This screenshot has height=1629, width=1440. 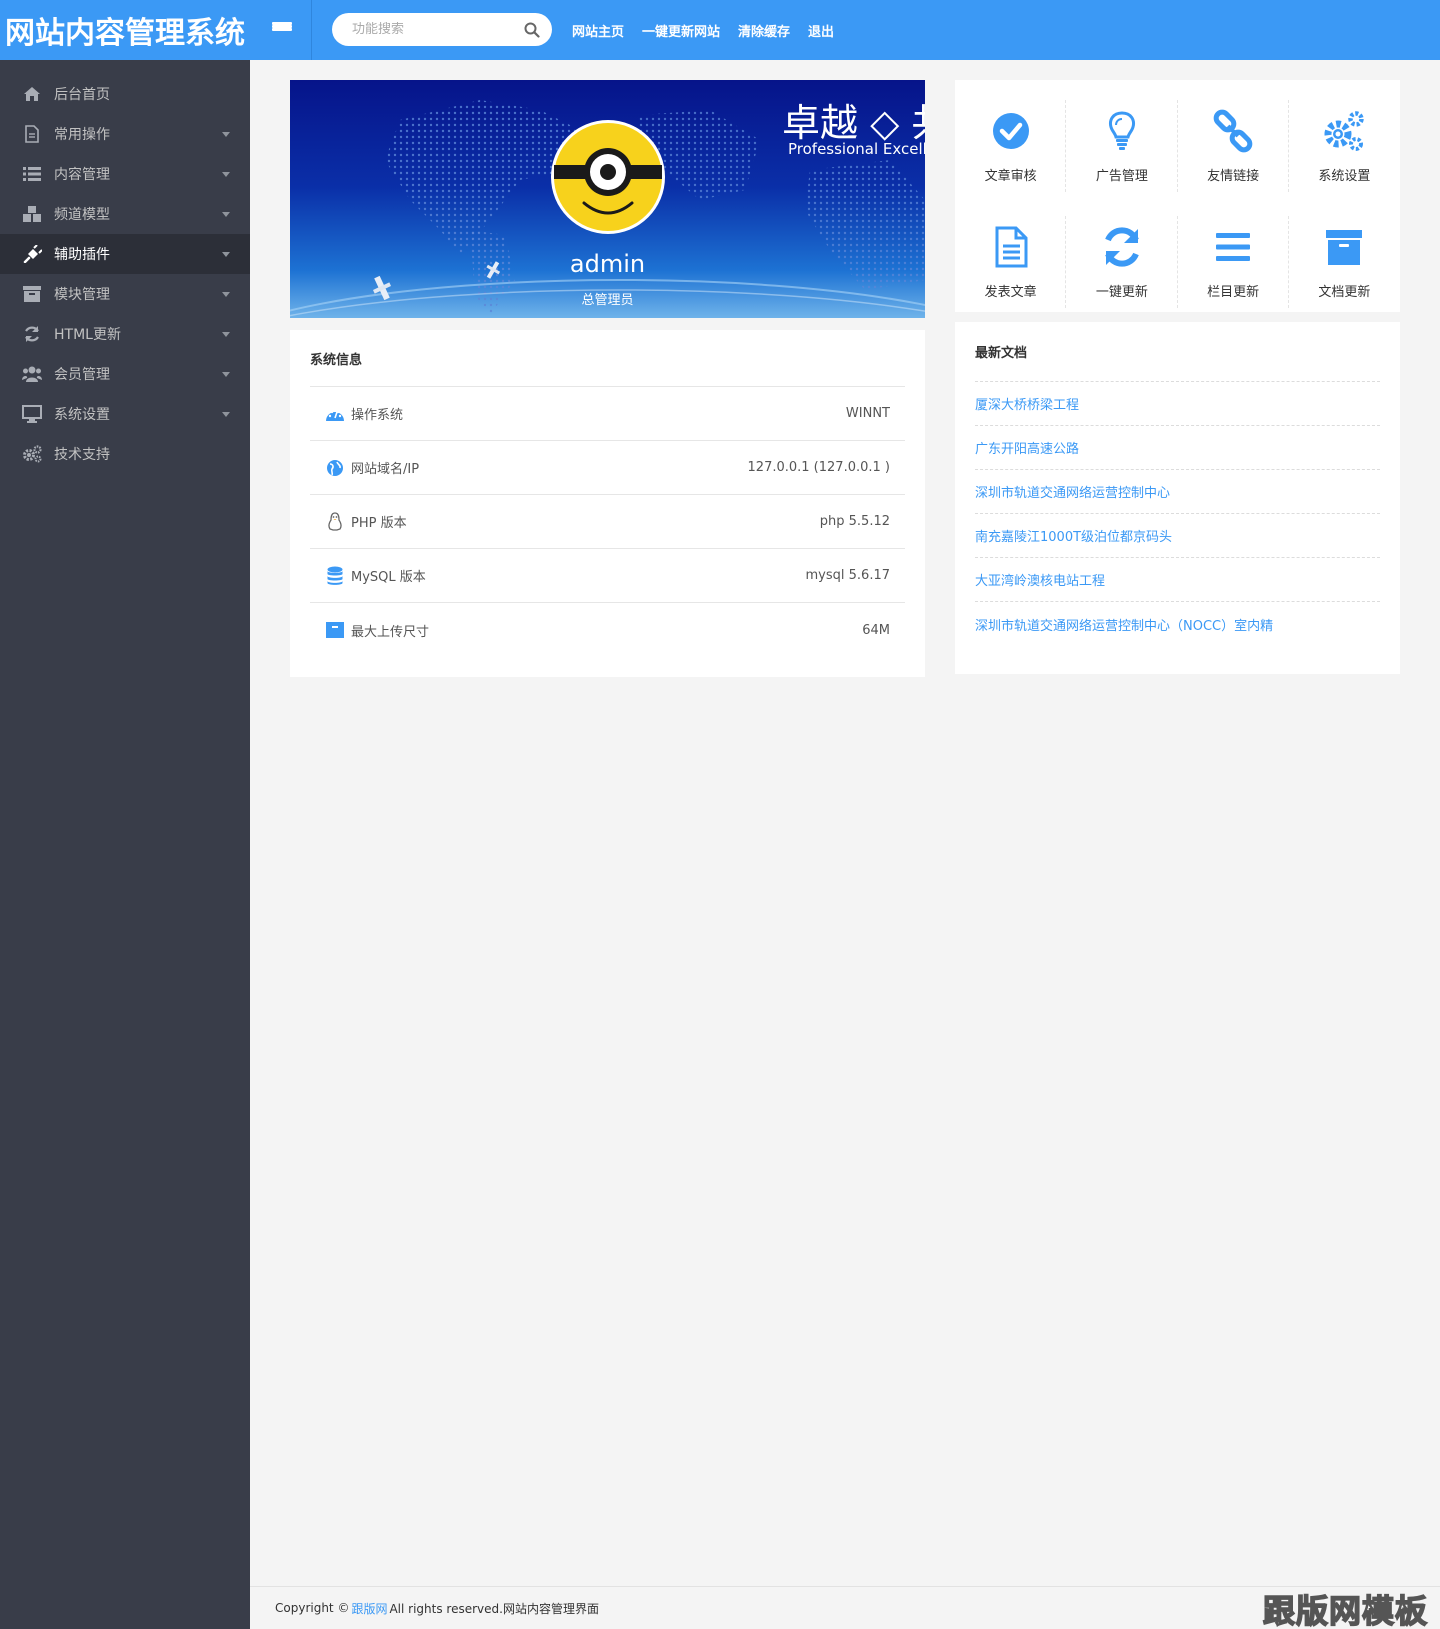 What do you see at coordinates (390, 632) in the screenshot?
I see `info-label: 最大上传尺寸` at bounding box center [390, 632].